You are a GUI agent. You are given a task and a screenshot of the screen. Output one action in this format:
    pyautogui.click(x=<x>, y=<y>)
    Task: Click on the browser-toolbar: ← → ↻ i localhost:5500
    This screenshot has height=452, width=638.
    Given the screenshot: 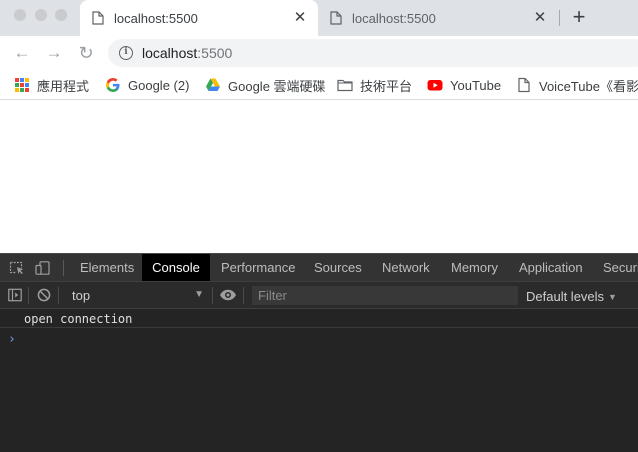 What is the action you would take?
    pyautogui.click(x=319, y=53)
    